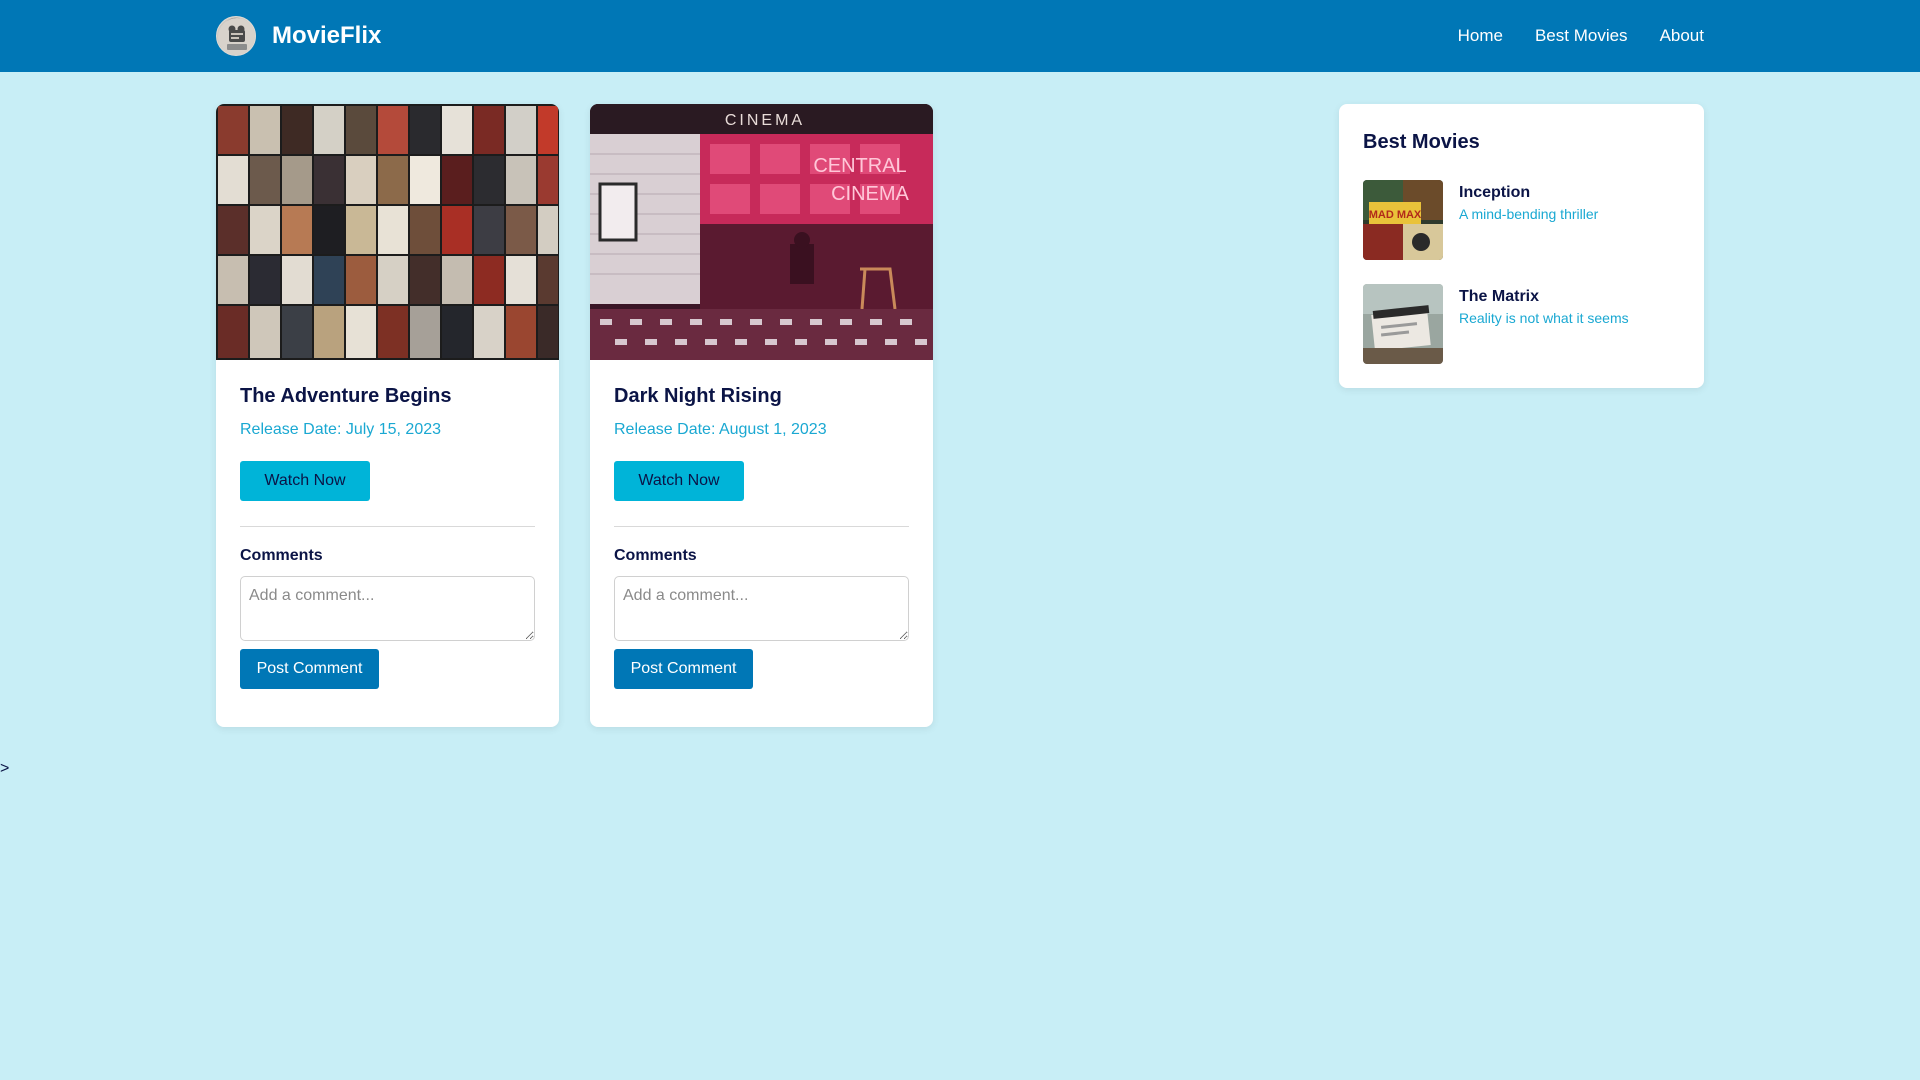  I want to click on best-movie-item: The Matrix Reality is not what it seems, so click(1521, 324).